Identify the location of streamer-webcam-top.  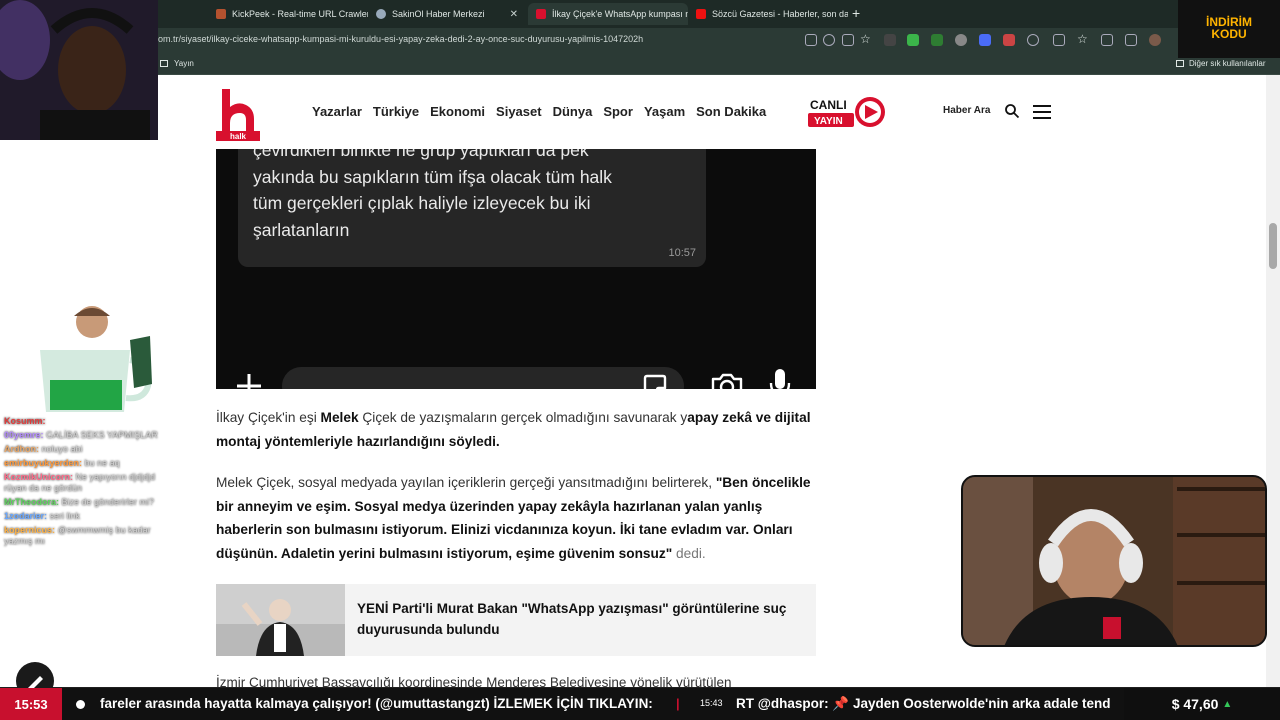
(79, 70).